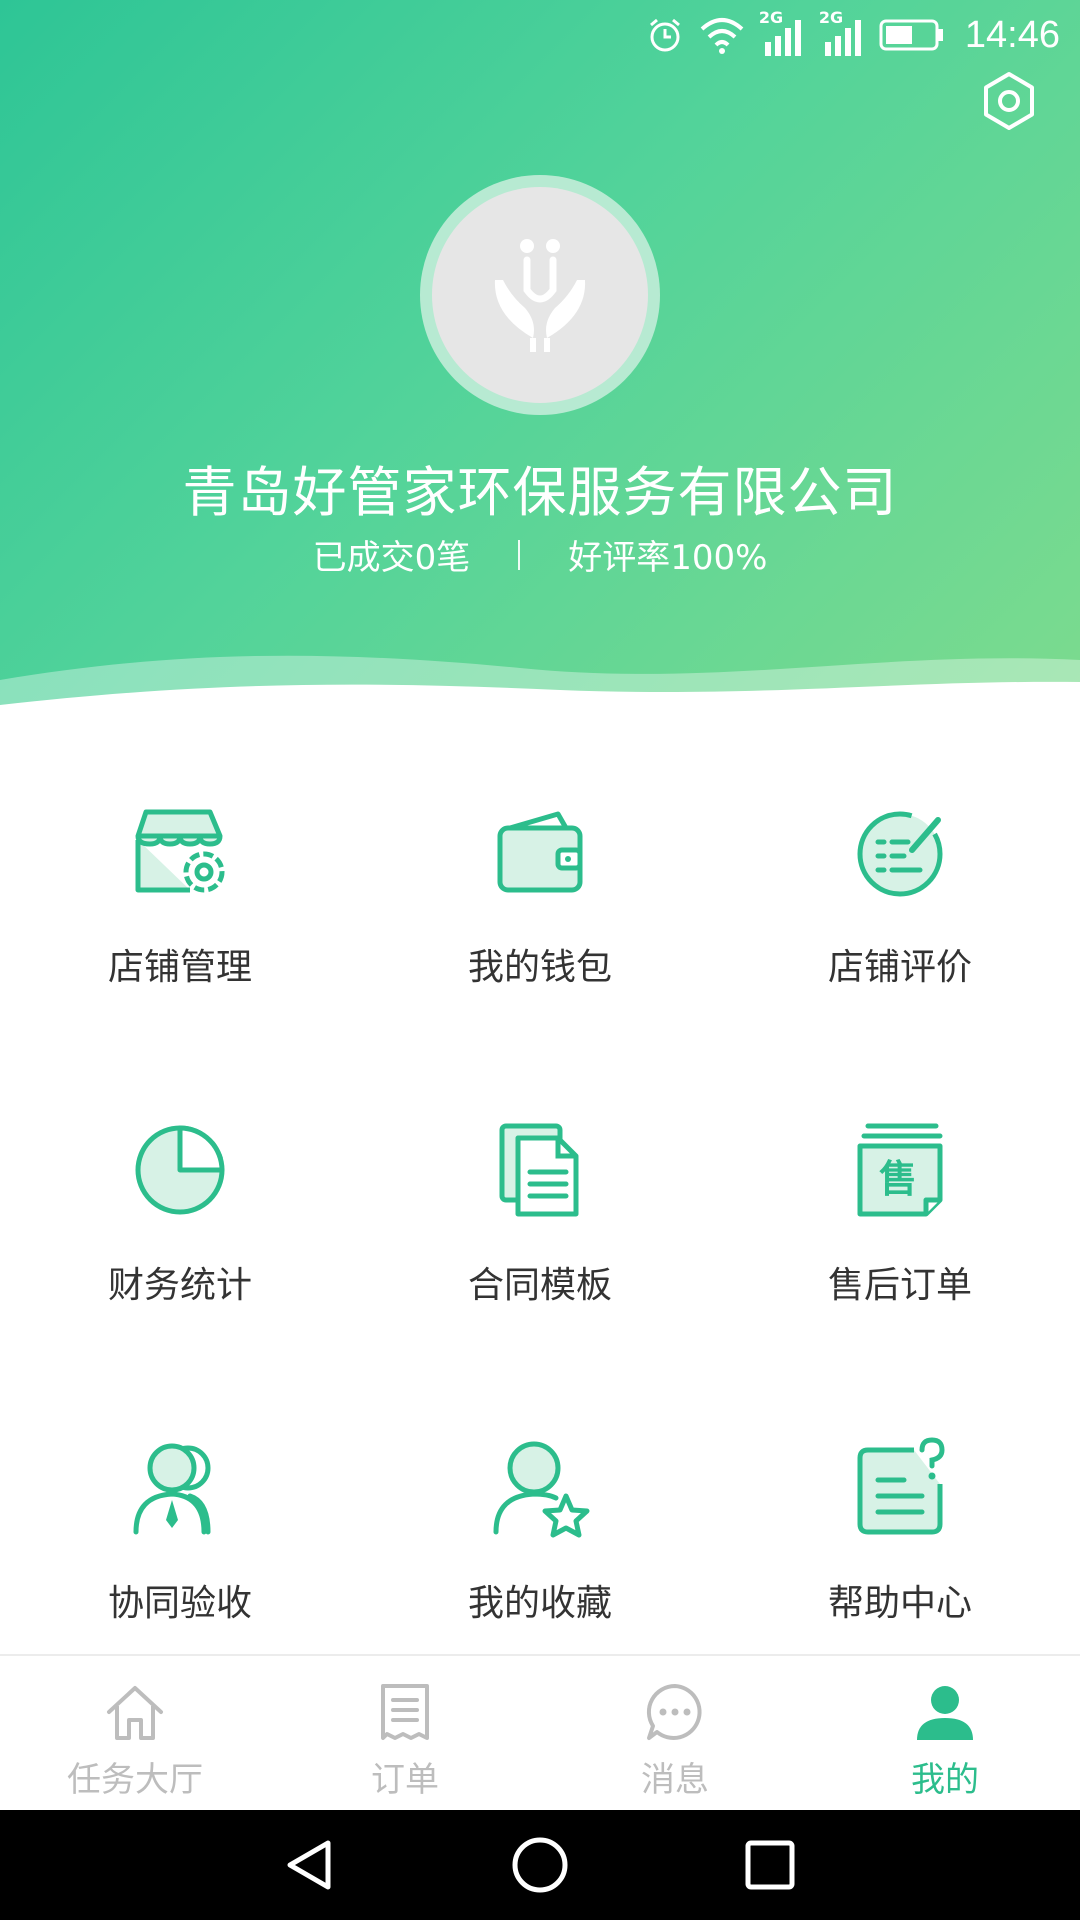  Describe the element at coordinates (539, 1603) in the screenshot. I see `menu-label: 我的收藏` at that location.